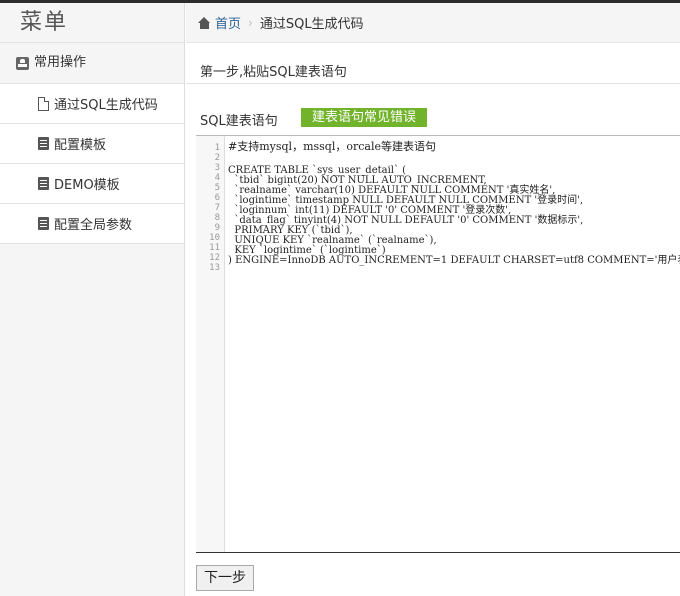  I want to click on line-number: 4, so click(217, 178).